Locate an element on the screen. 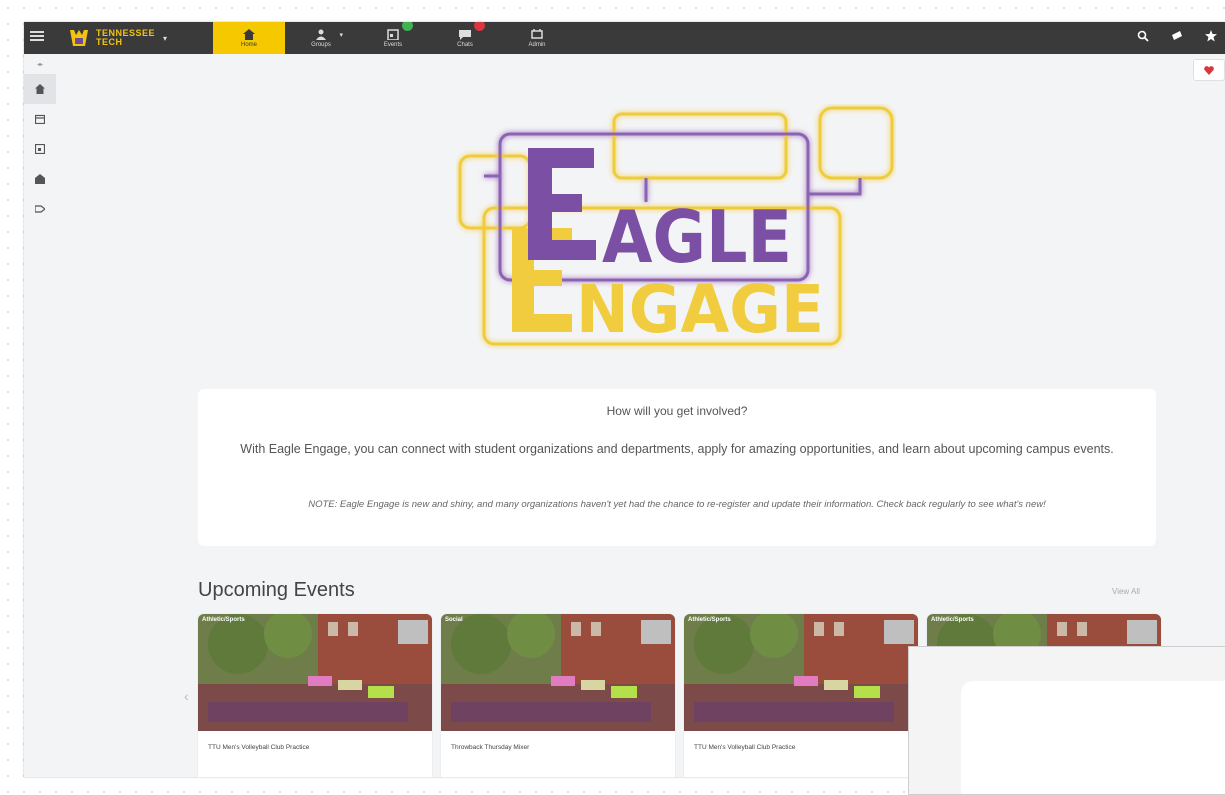 The width and height of the screenshot is (1225, 795). event-category: Social is located at coordinates (454, 620).